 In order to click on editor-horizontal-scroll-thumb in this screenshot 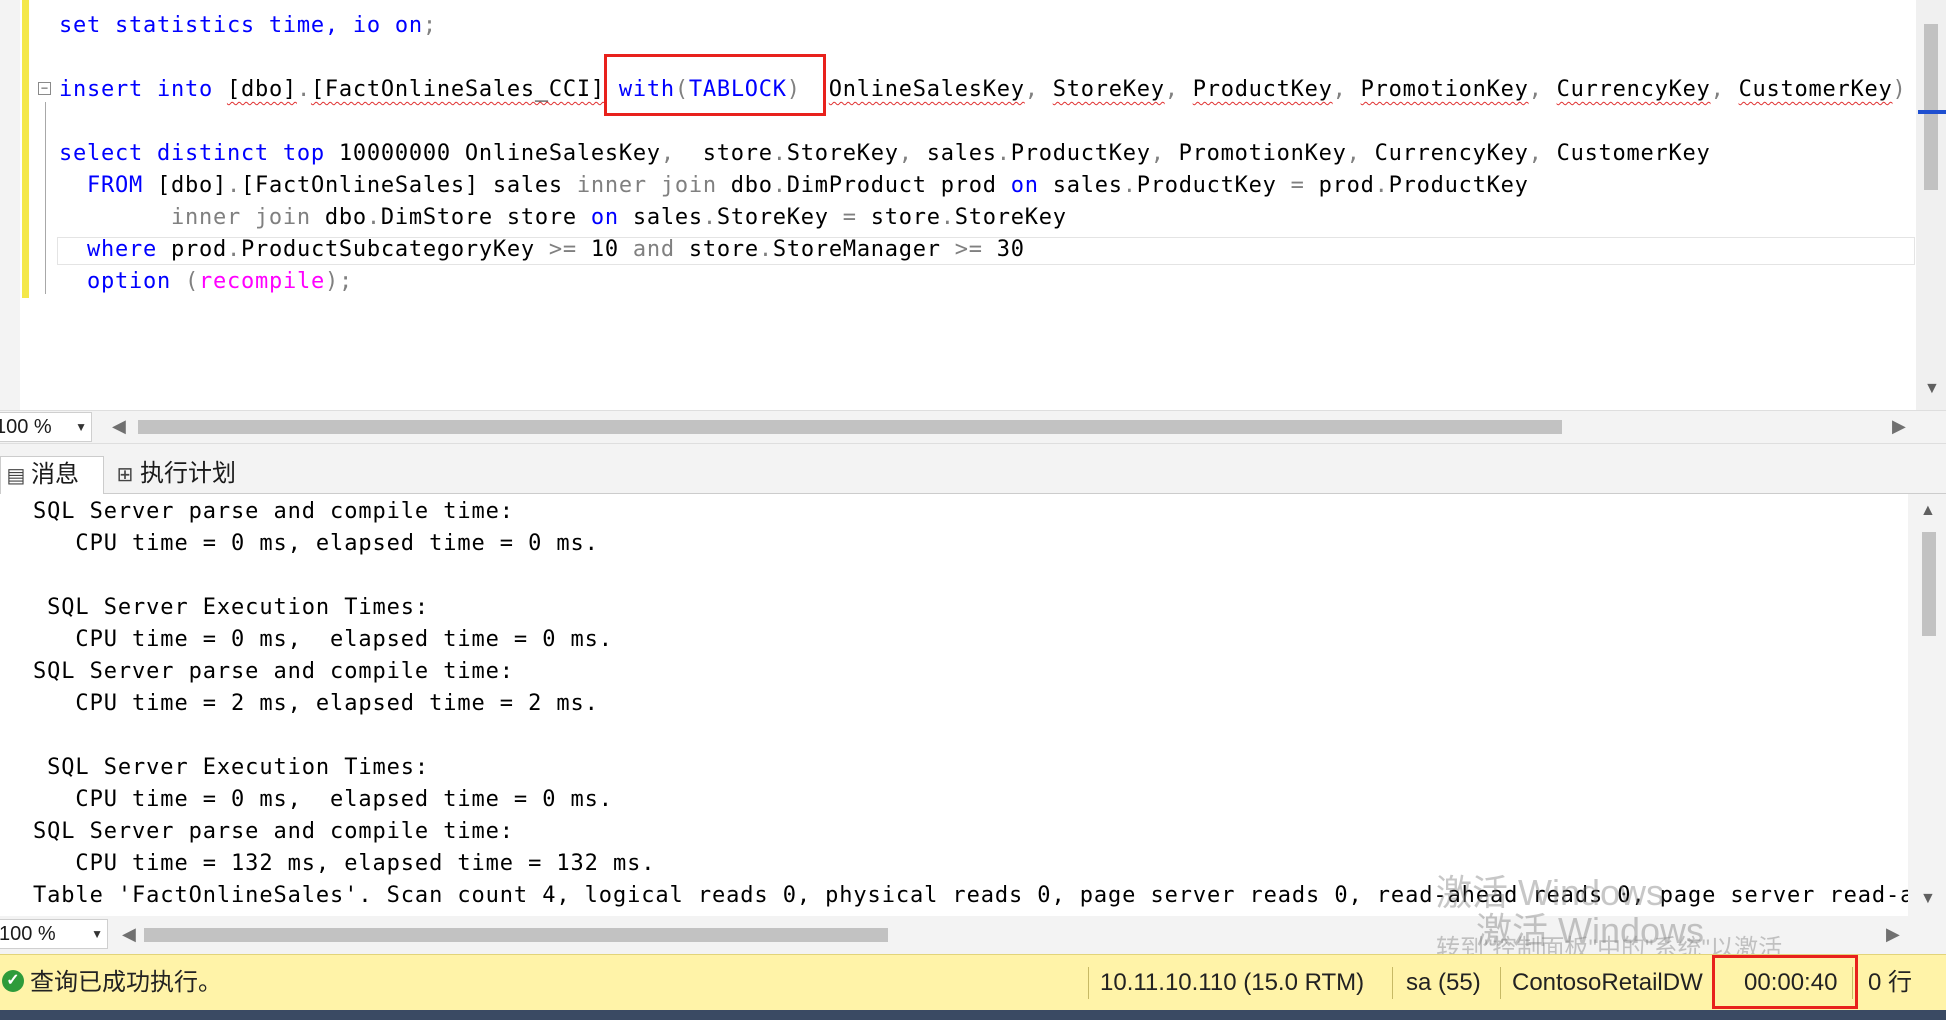, I will do `click(850, 427)`.